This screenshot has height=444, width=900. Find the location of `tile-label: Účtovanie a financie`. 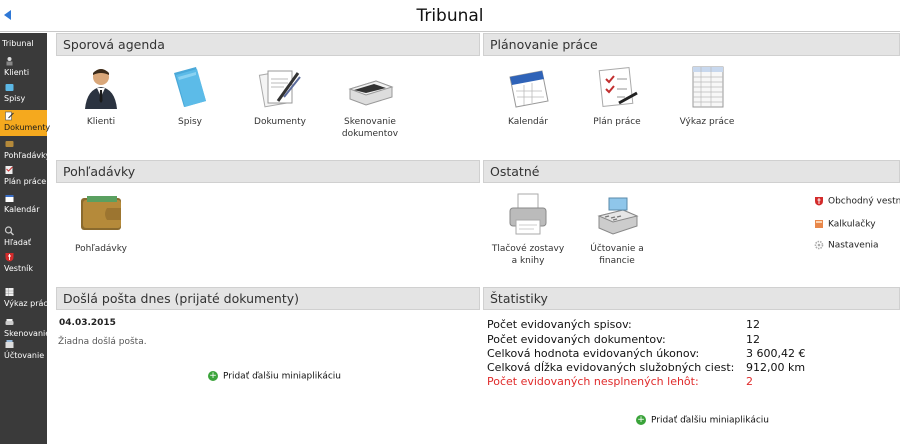

tile-label: Účtovanie a financie is located at coordinates (617, 255).